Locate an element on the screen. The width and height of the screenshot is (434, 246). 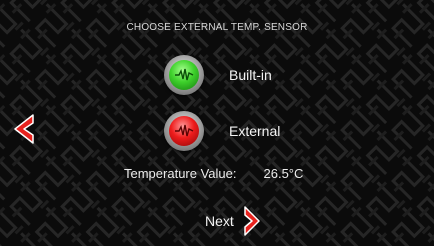
built-in-radio is located at coordinates (184, 75).